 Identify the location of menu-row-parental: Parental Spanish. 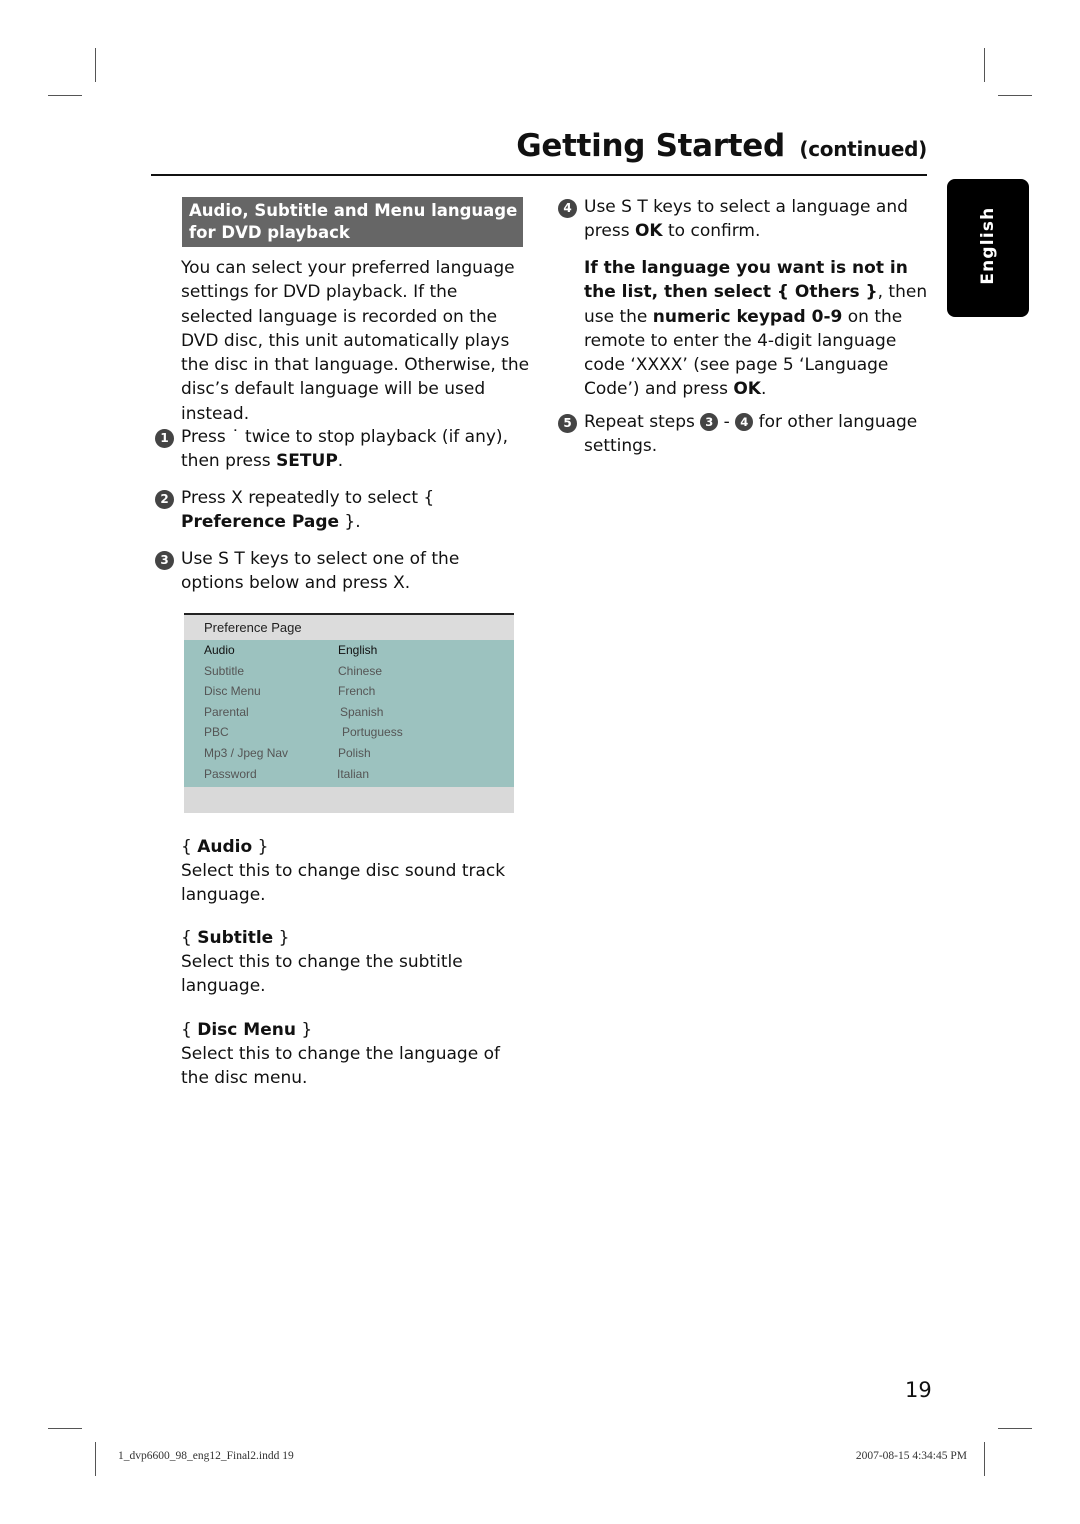
(349, 712).